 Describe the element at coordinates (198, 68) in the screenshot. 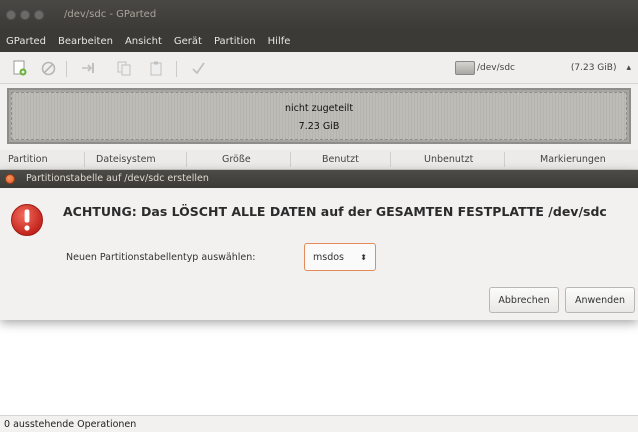

I see `apply-icon` at that location.